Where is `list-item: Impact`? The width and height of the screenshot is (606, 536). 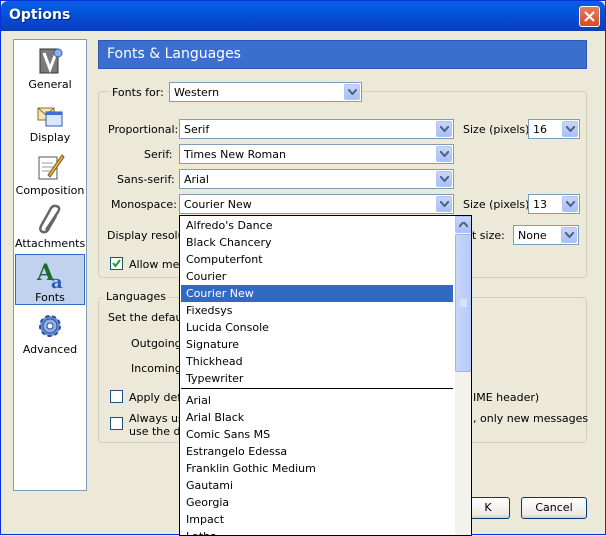
list-item: Impact is located at coordinates (317, 519).